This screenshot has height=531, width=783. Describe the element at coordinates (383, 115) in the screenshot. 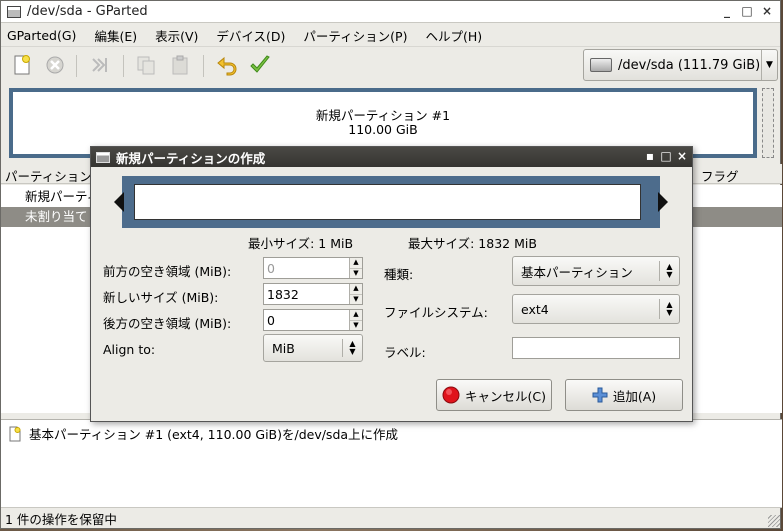

I see `partition-map-name: 新規パーティション #1` at that location.